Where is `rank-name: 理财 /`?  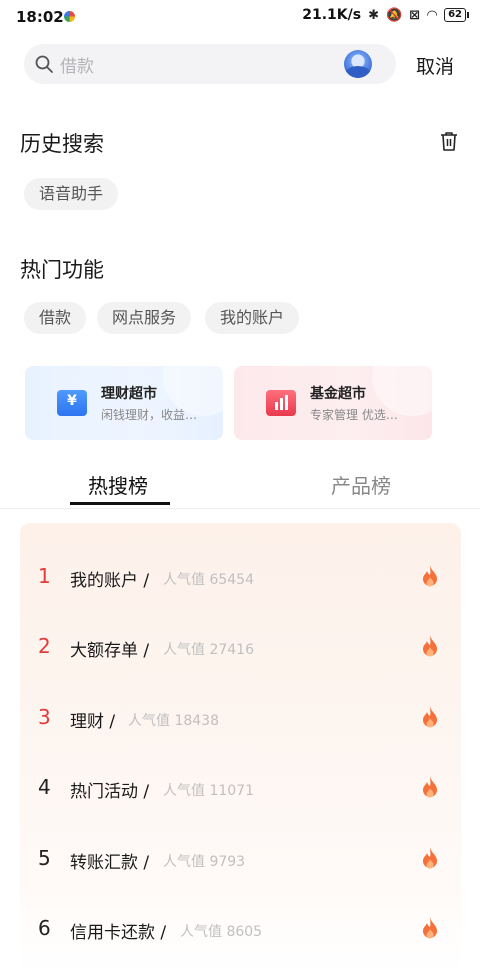
rank-name: 理财 / is located at coordinates (93, 722).